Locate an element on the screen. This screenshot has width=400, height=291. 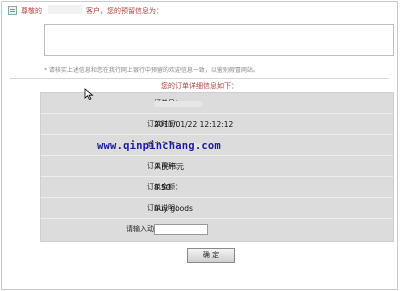
greeting-suffix: 客户，您的预留信息为： is located at coordinates (124, 11).